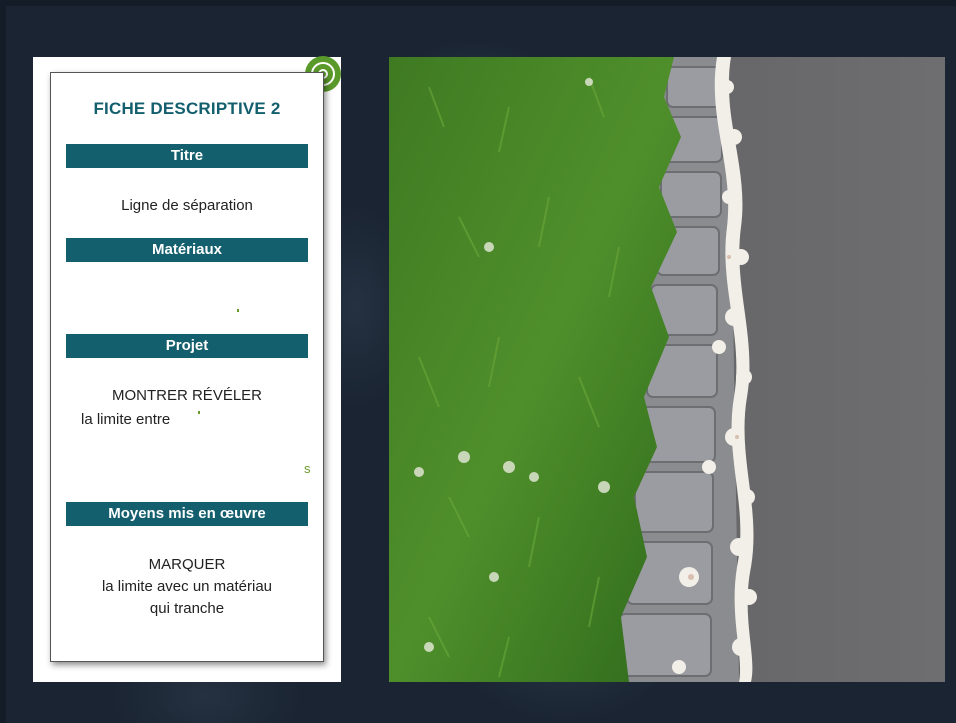 The height and width of the screenshot is (723, 956). I want to click on section-text-titre: Ligne de séparation, so click(187, 205).